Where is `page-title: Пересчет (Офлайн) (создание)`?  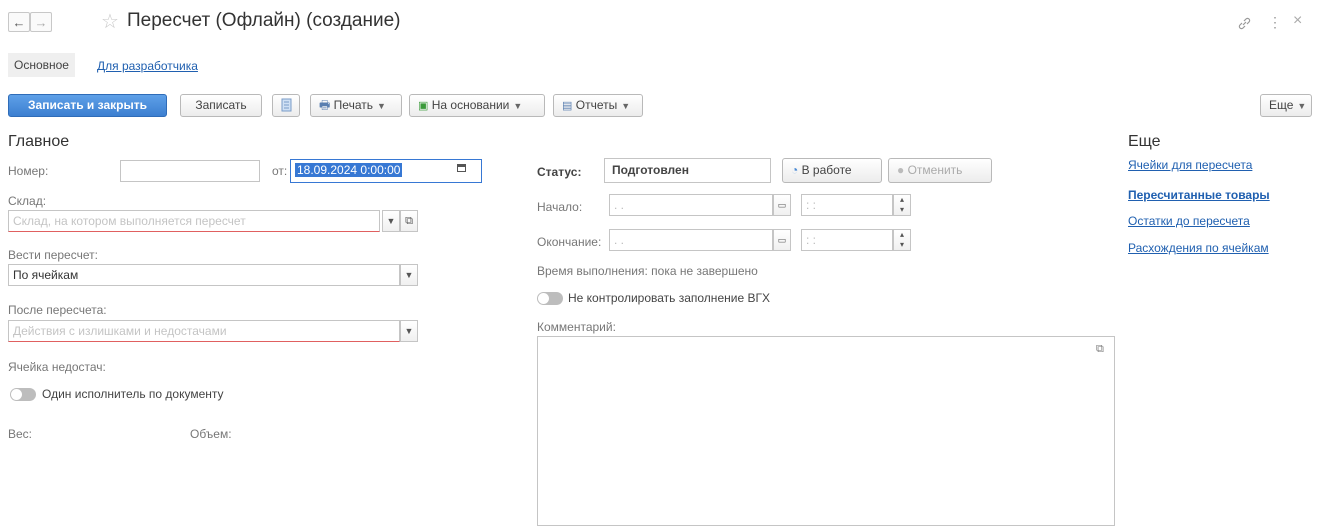
page-title: Пересчет (Офлайн) (создание) is located at coordinates (264, 20).